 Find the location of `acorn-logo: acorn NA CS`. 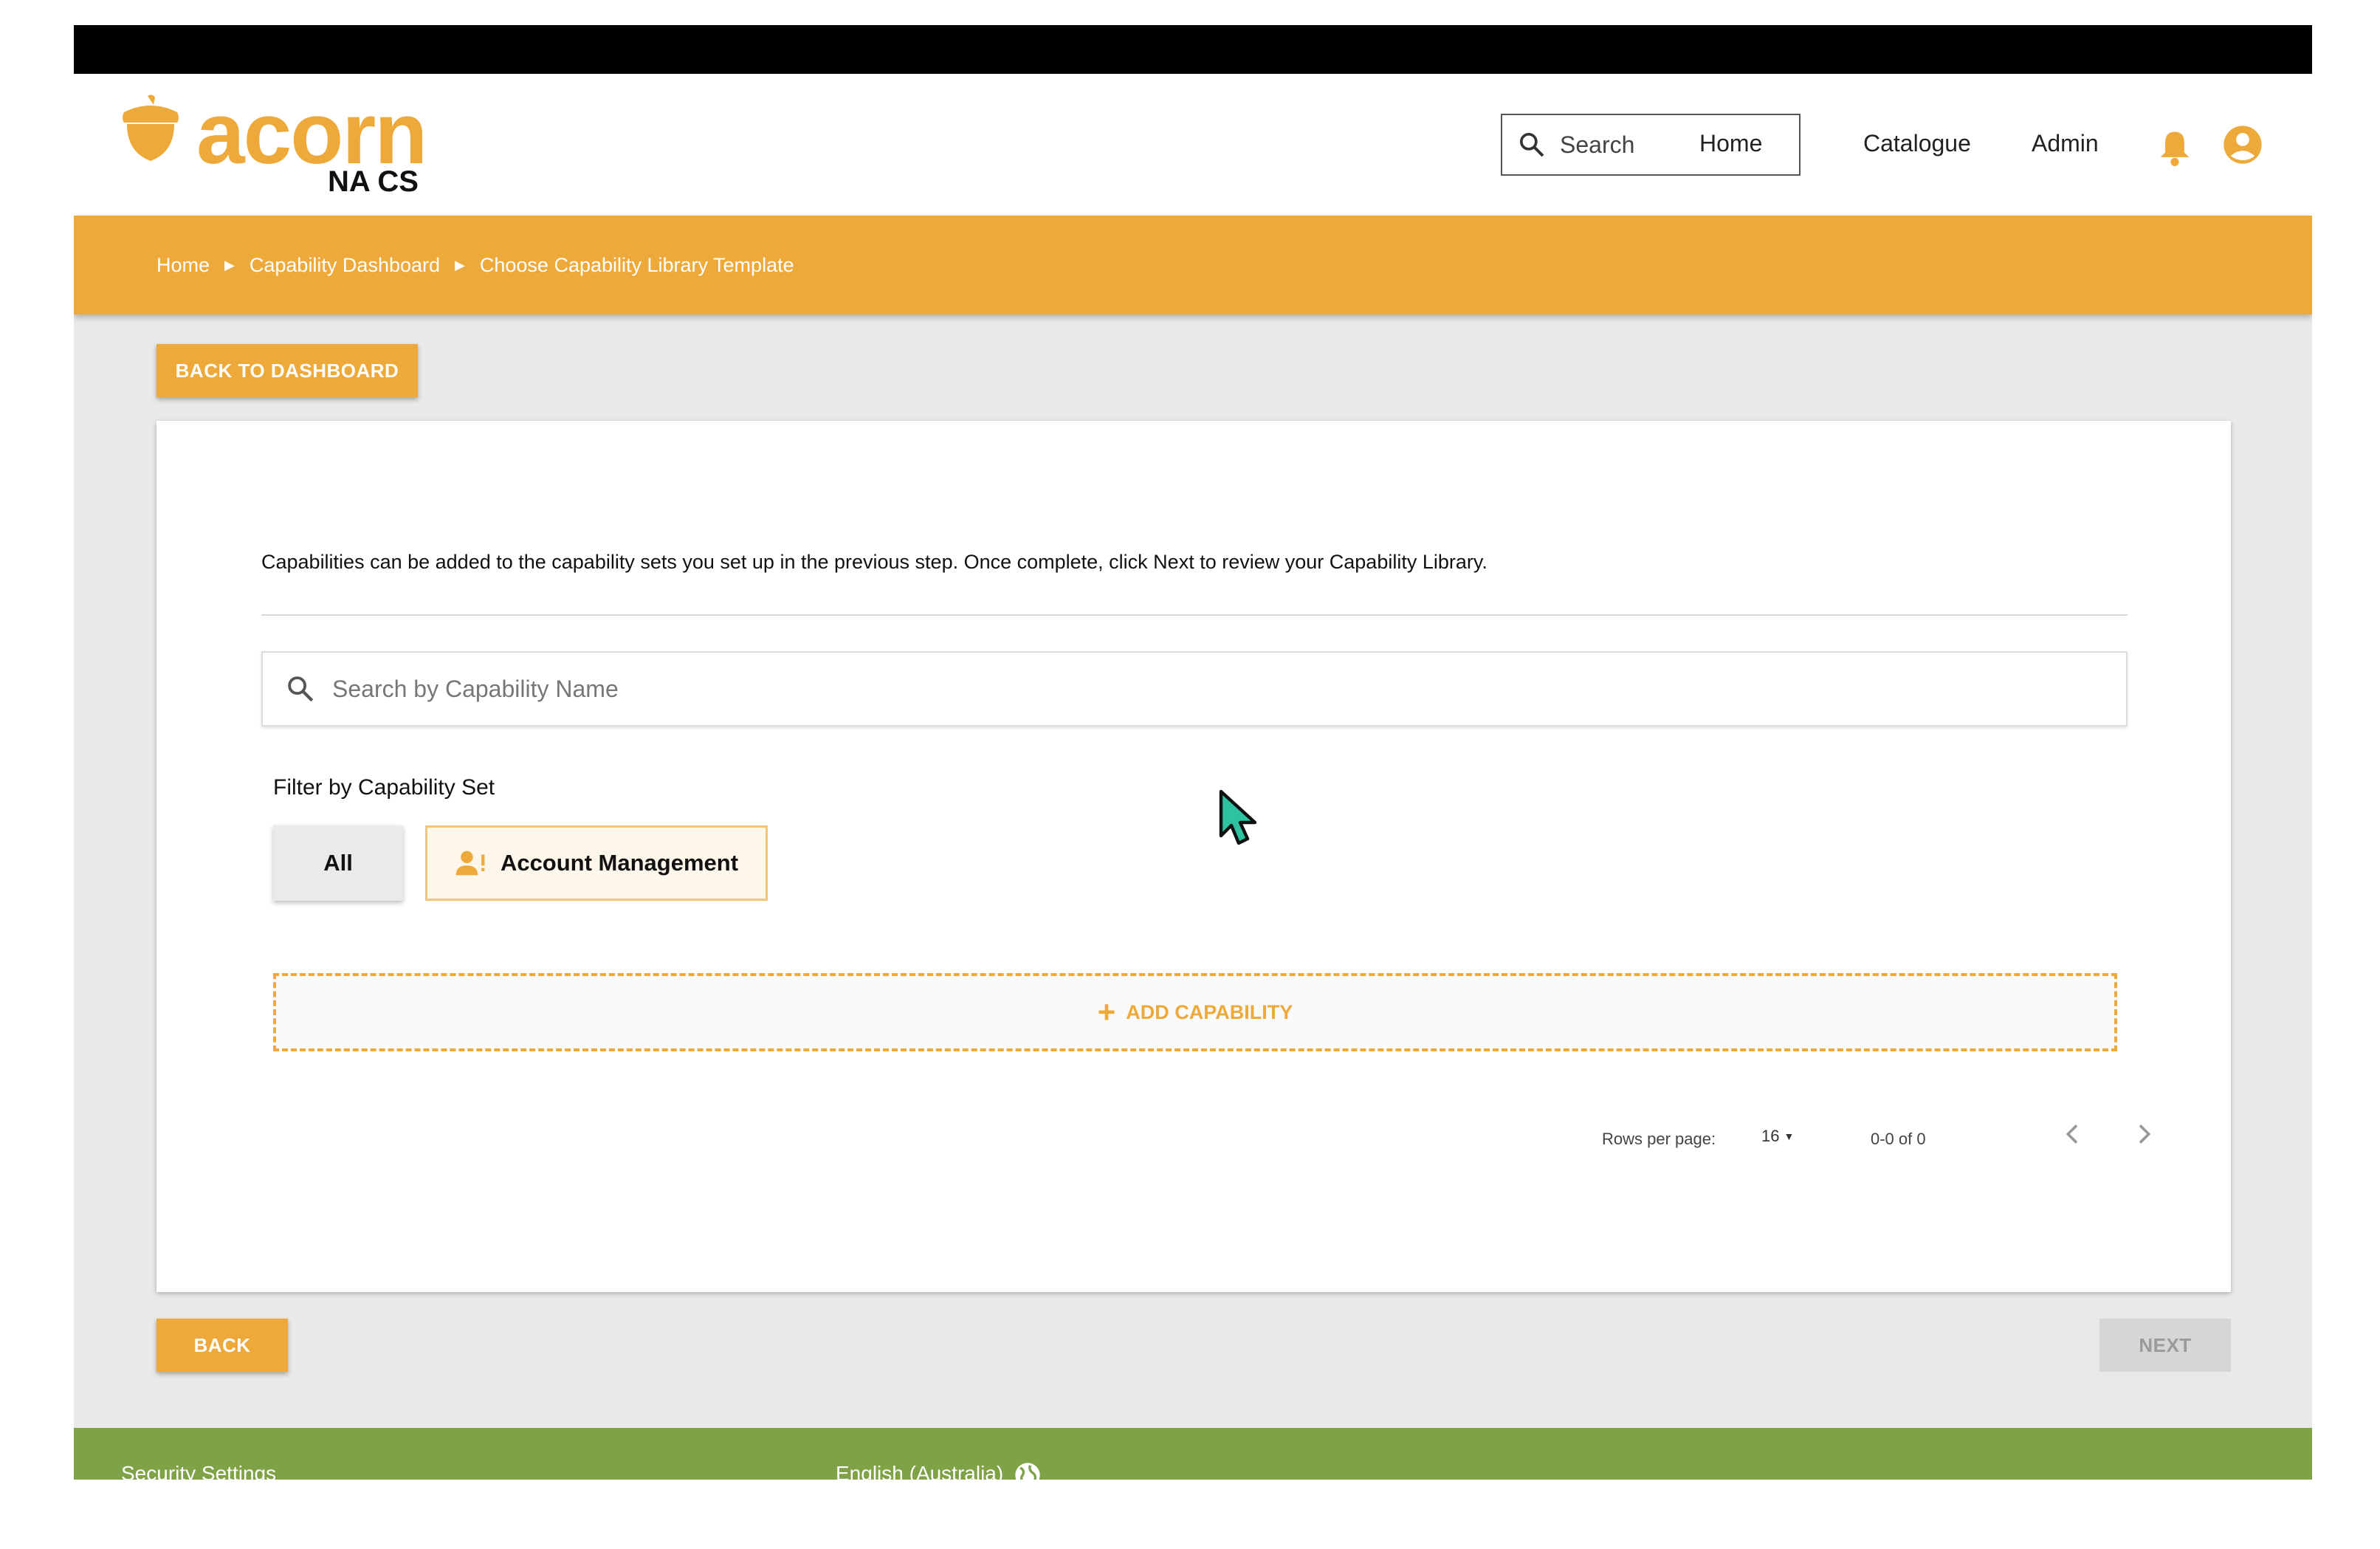

acorn-logo: acorn NA CS is located at coordinates (275, 142).